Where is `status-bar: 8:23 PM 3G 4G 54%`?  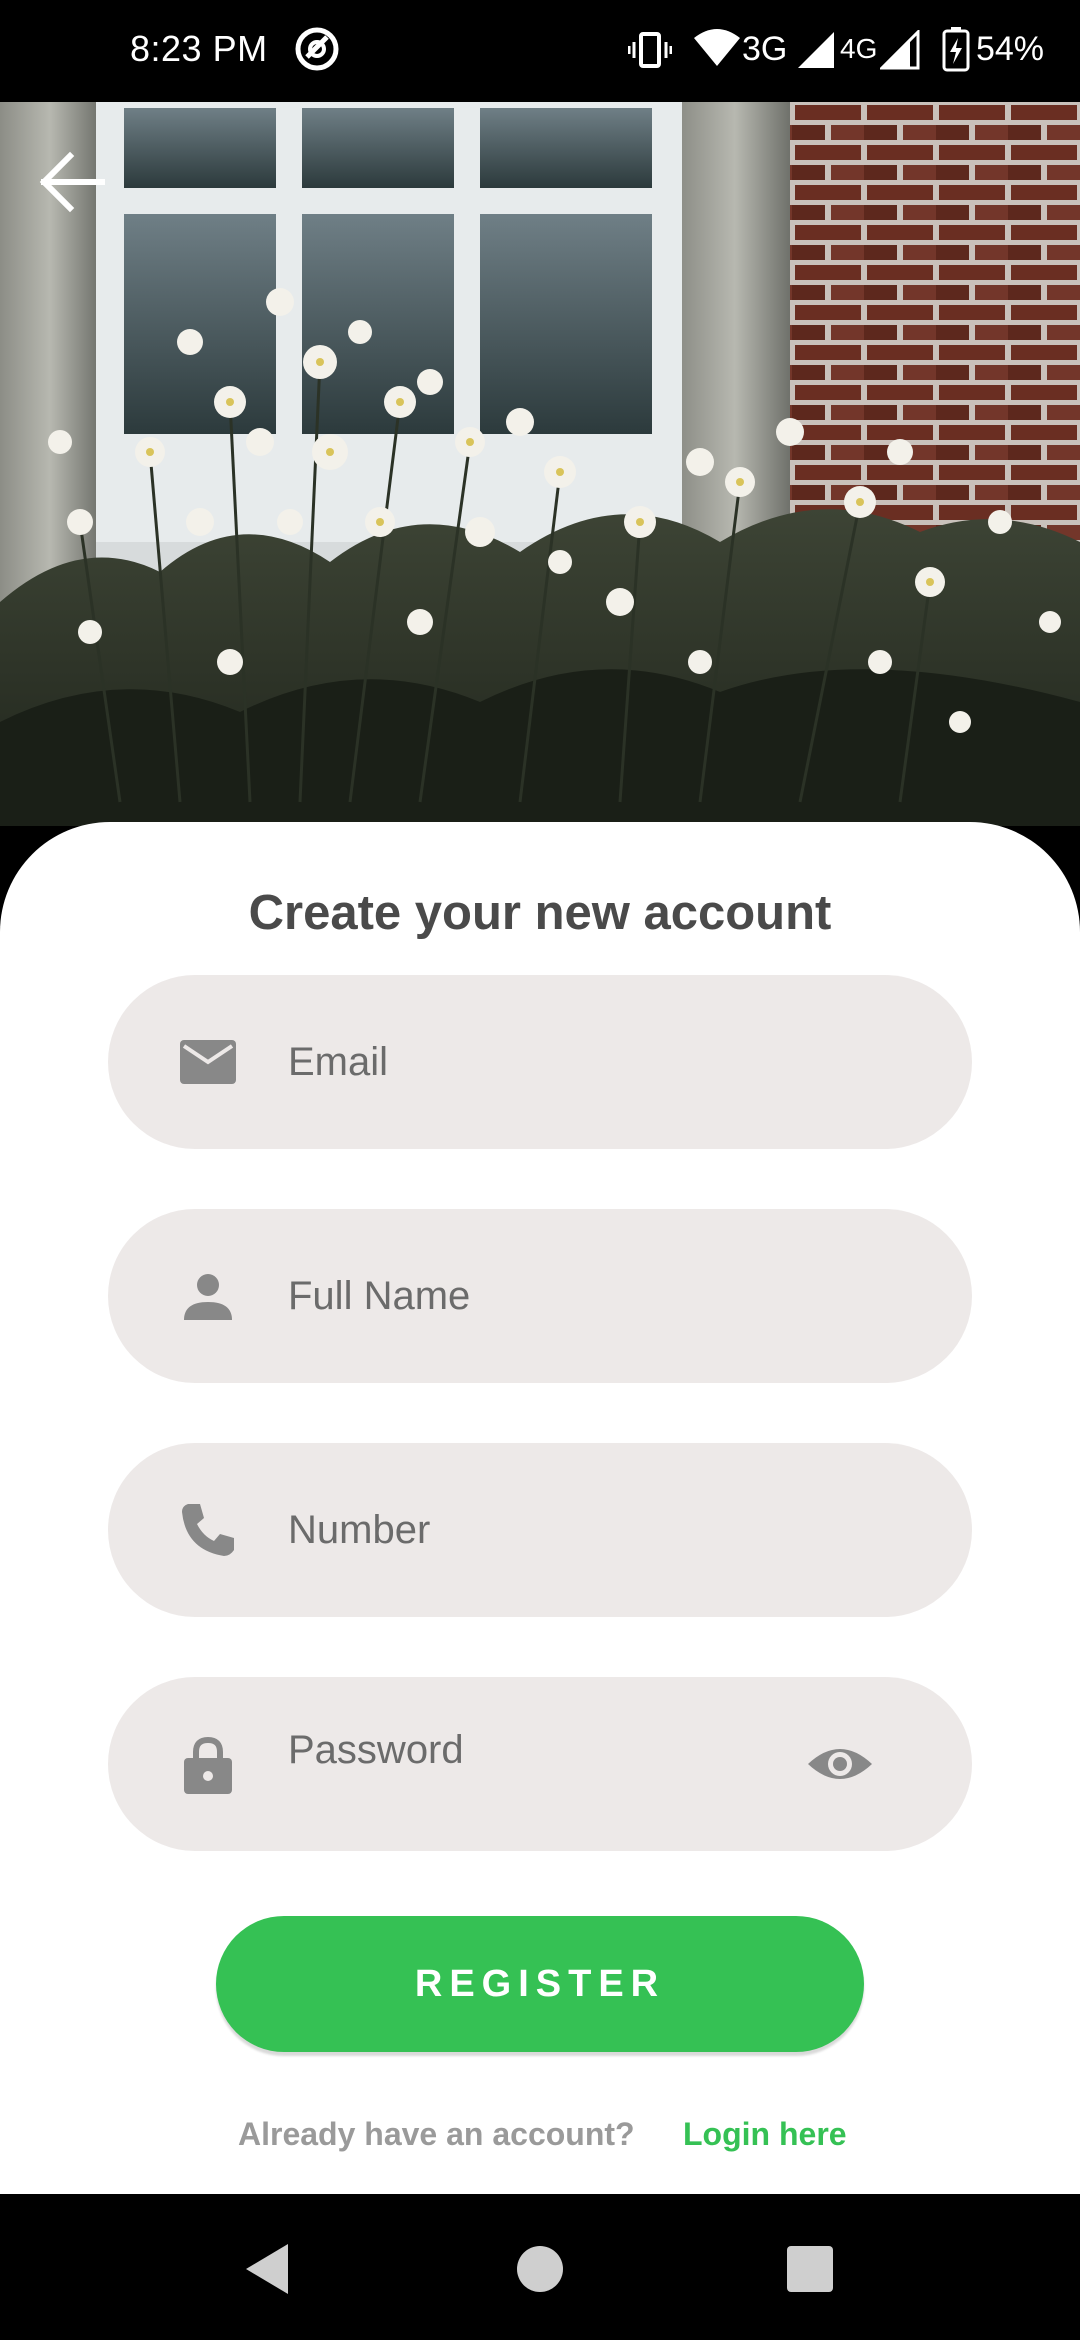
status-bar: 8:23 PM 3G 4G 54% is located at coordinates (540, 51).